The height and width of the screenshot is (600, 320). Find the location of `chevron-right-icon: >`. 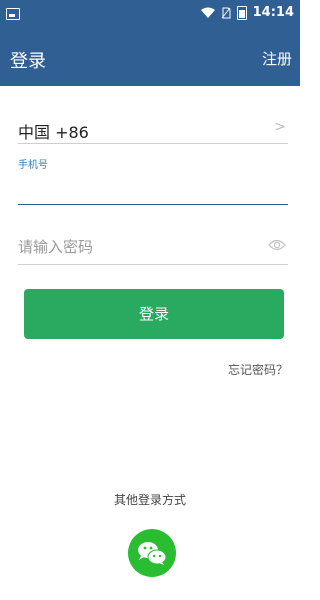

chevron-right-icon: > is located at coordinates (280, 127).